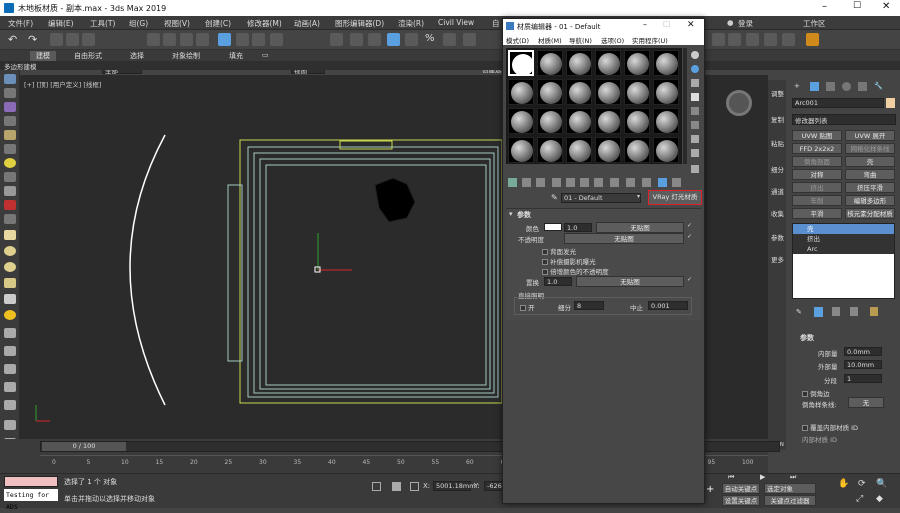  I want to click on zoom-icon: 🔍, so click(881, 484).